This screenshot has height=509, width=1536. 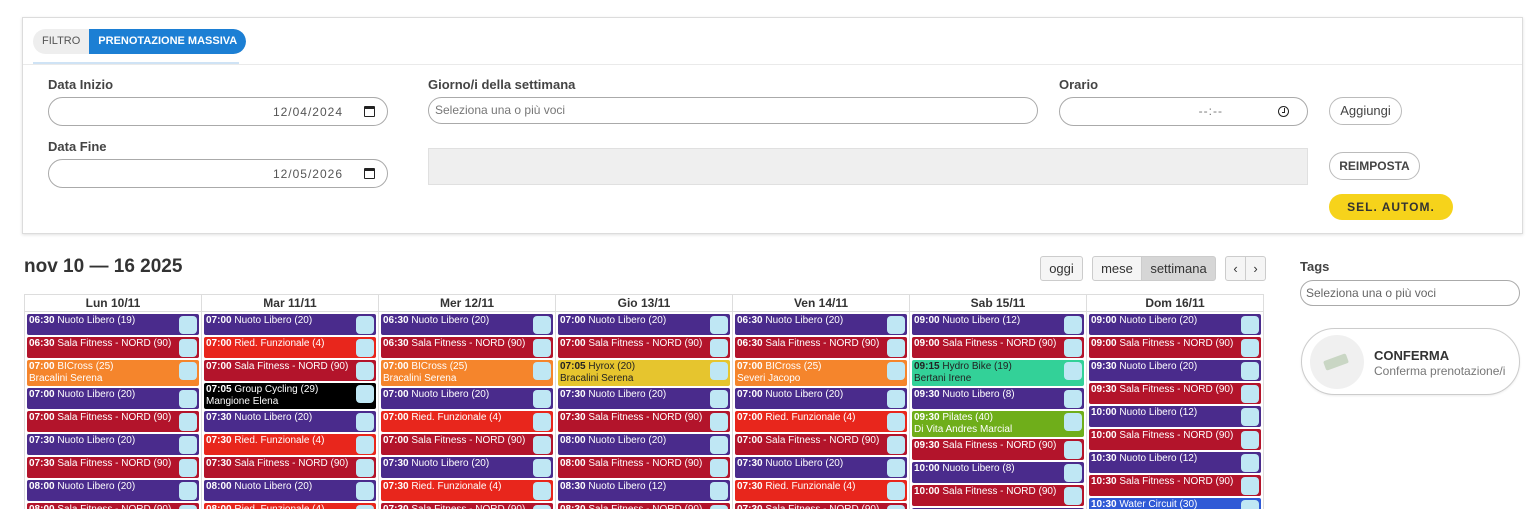 What do you see at coordinates (1374, 166) in the screenshot?
I see `reset-button: REIMPOSTA` at bounding box center [1374, 166].